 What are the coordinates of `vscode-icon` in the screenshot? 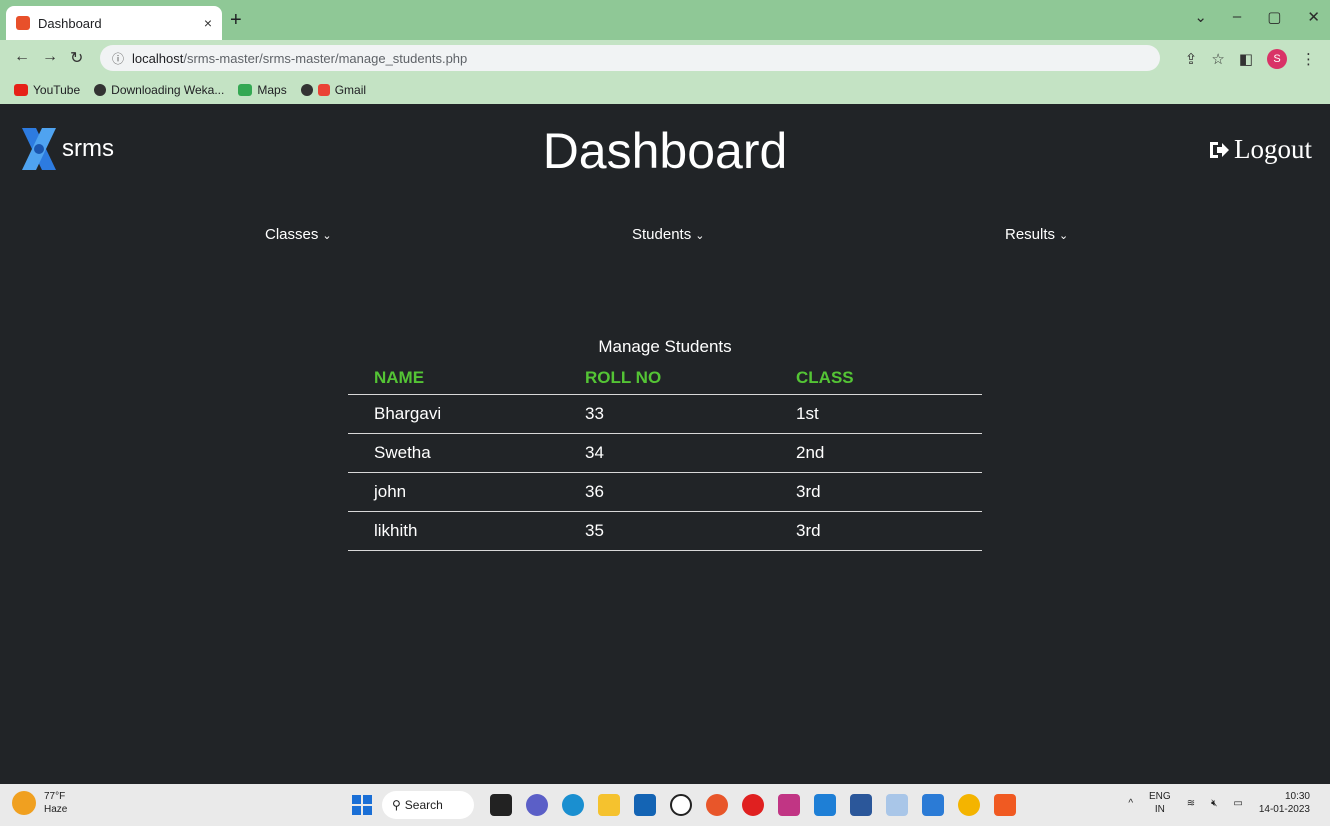 It's located at (825, 805).